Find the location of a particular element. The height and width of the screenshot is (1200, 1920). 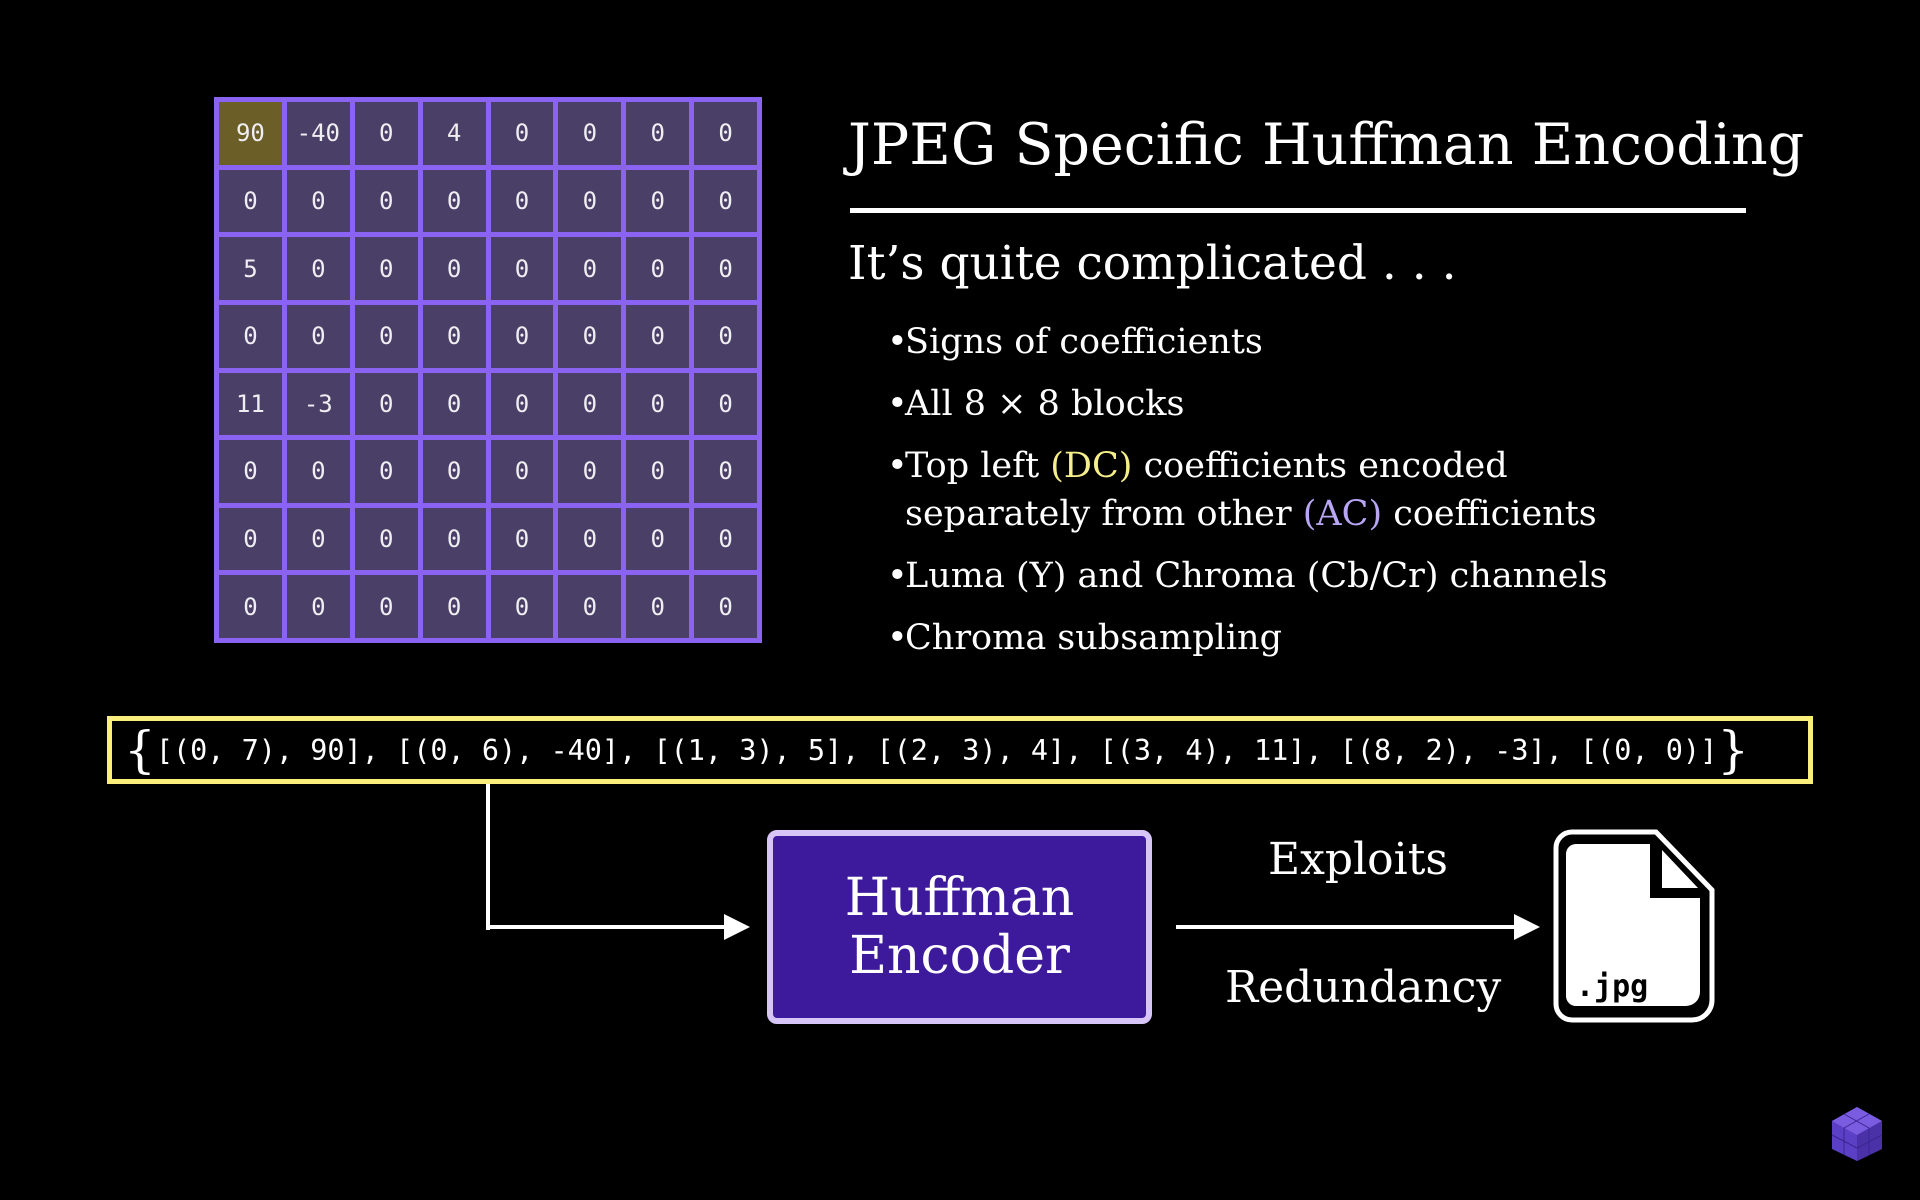

close-brace: } is located at coordinates (1733, 750).